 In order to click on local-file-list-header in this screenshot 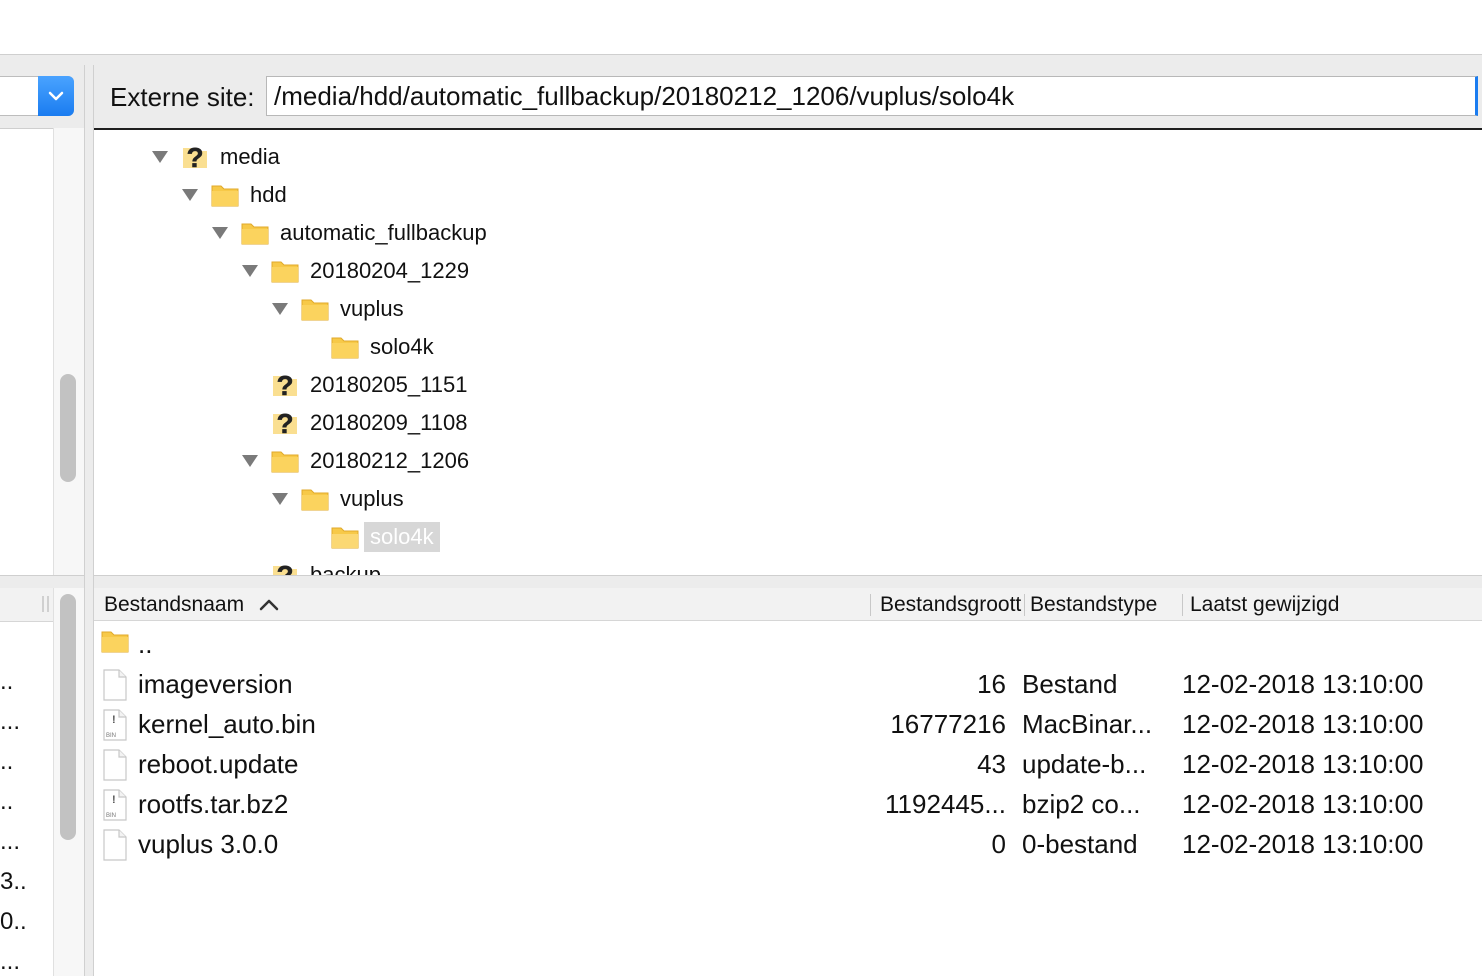, I will do `click(26, 605)`.